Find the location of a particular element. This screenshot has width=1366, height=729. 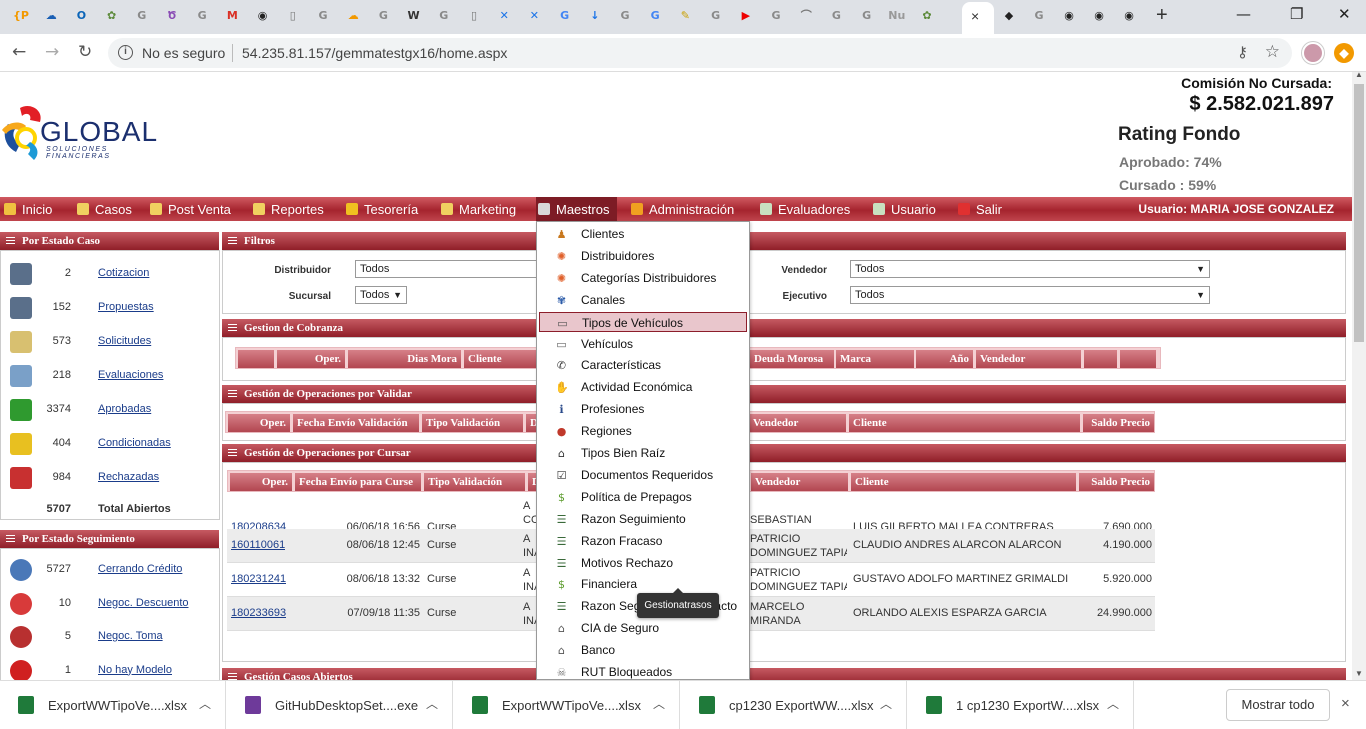

grid-header-cell: Marca is located at coordinates (875, 359).